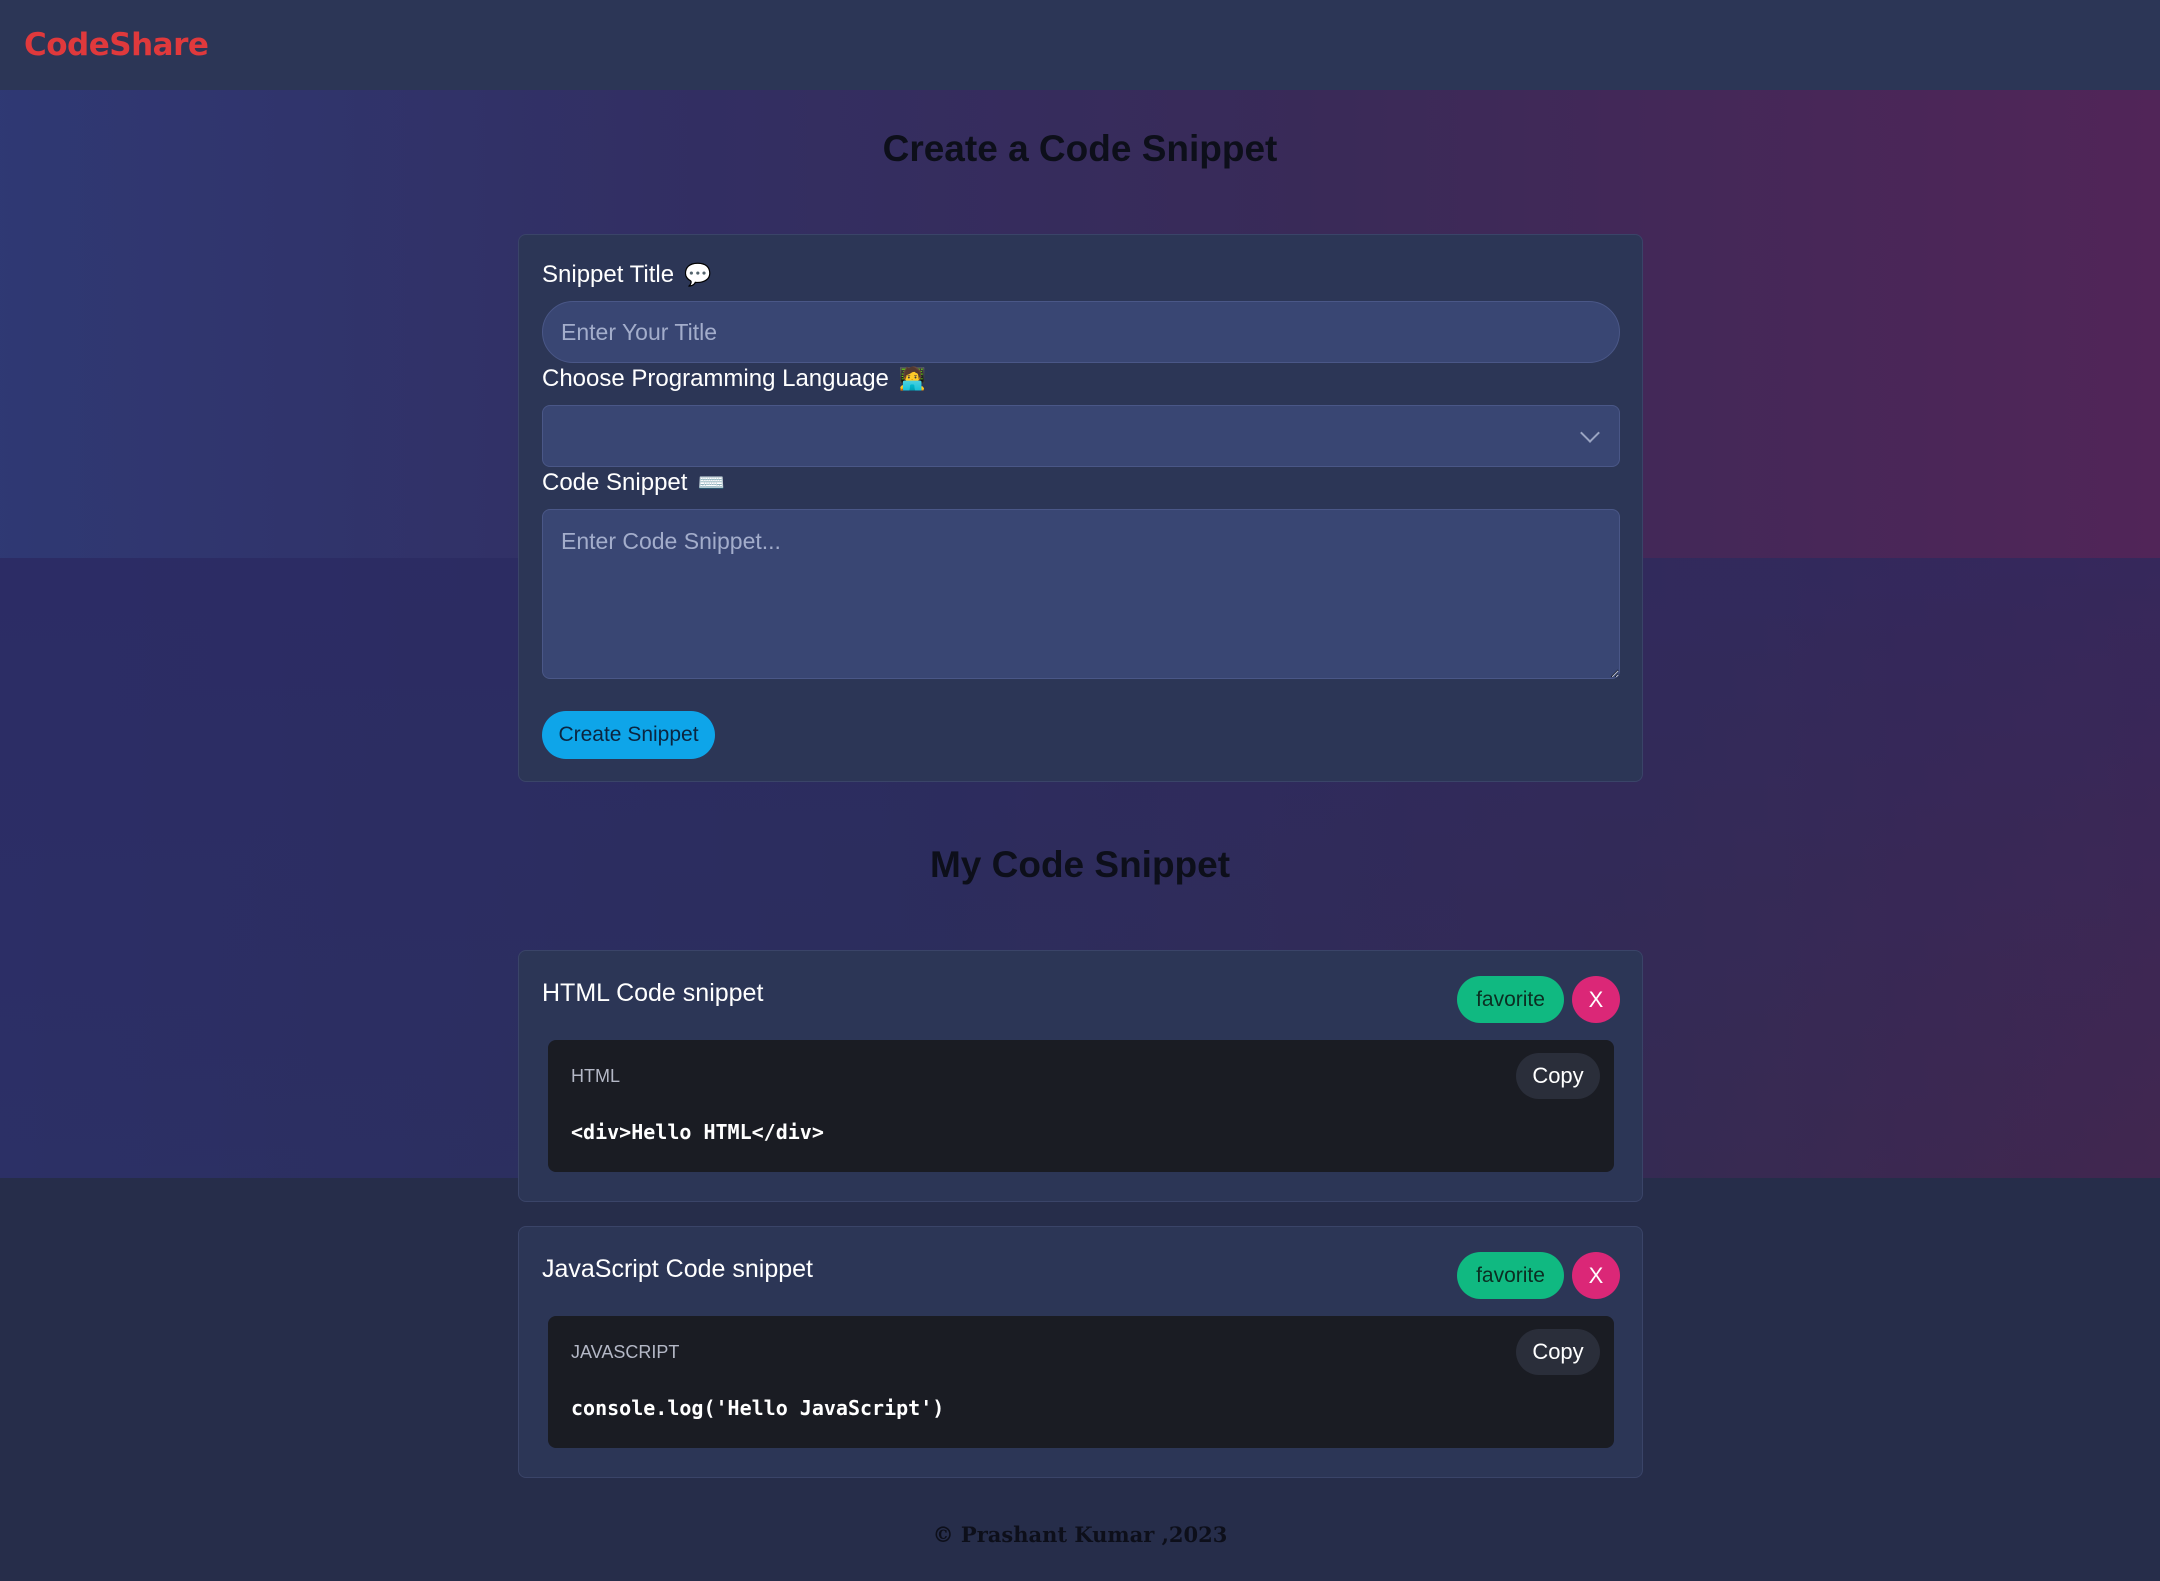  I want to click on language-label: Choose Programming Language 🧑‍💻, so click(734, 379).